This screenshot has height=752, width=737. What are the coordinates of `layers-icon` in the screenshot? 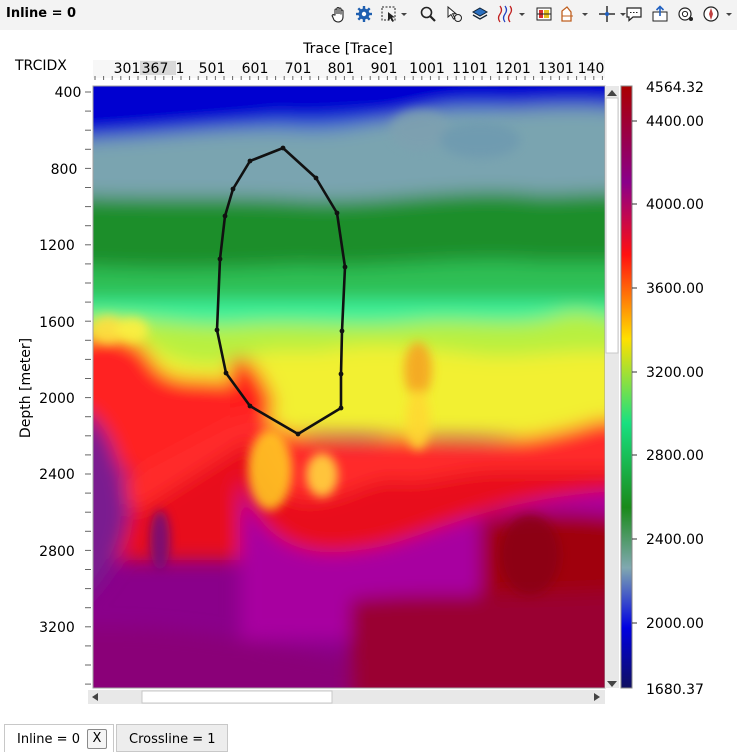 It's located at (480, 14).